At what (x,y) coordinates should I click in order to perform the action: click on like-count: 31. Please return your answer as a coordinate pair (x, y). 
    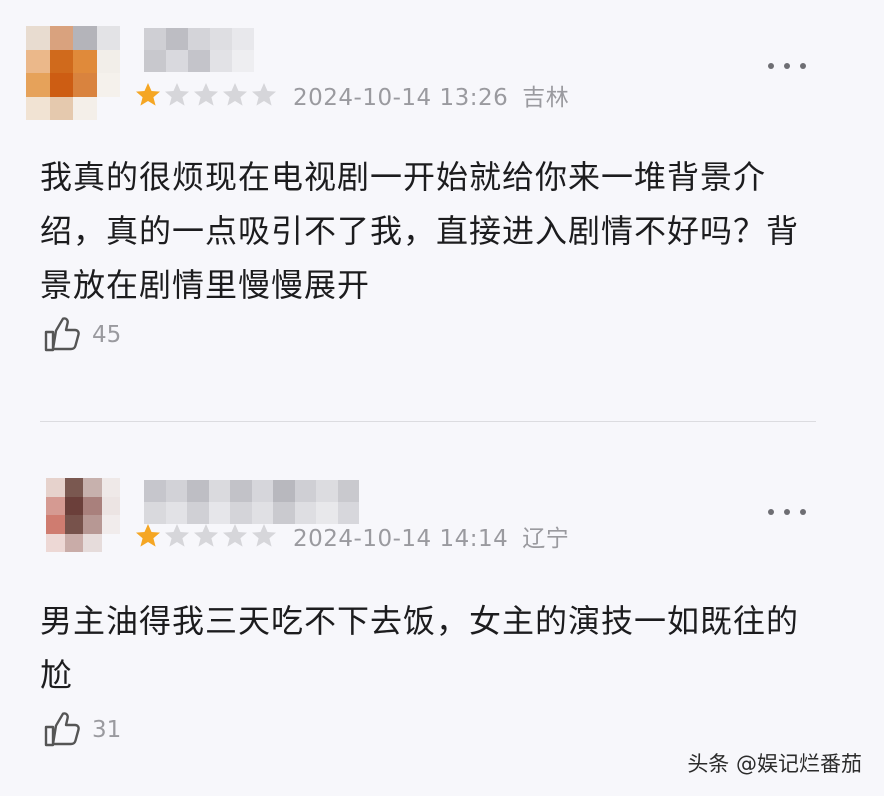
    Looking at the image, I should click on (107, 730).